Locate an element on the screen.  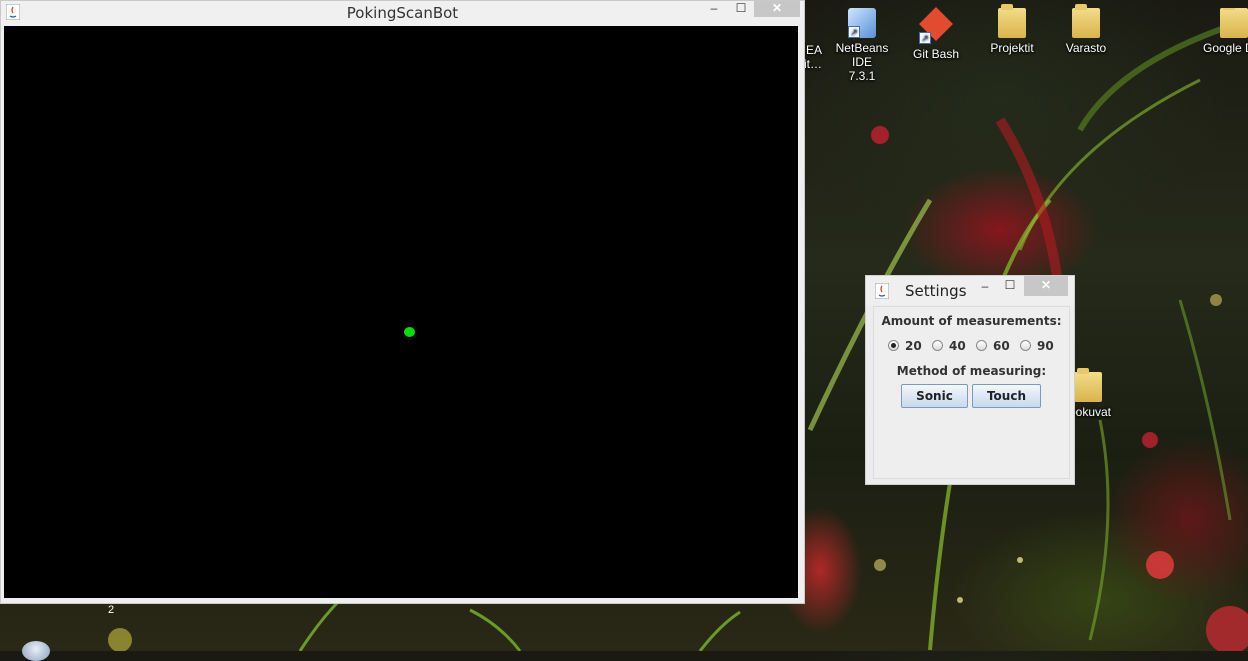
touch-button: Touch is located at coordinates (1006, 396).